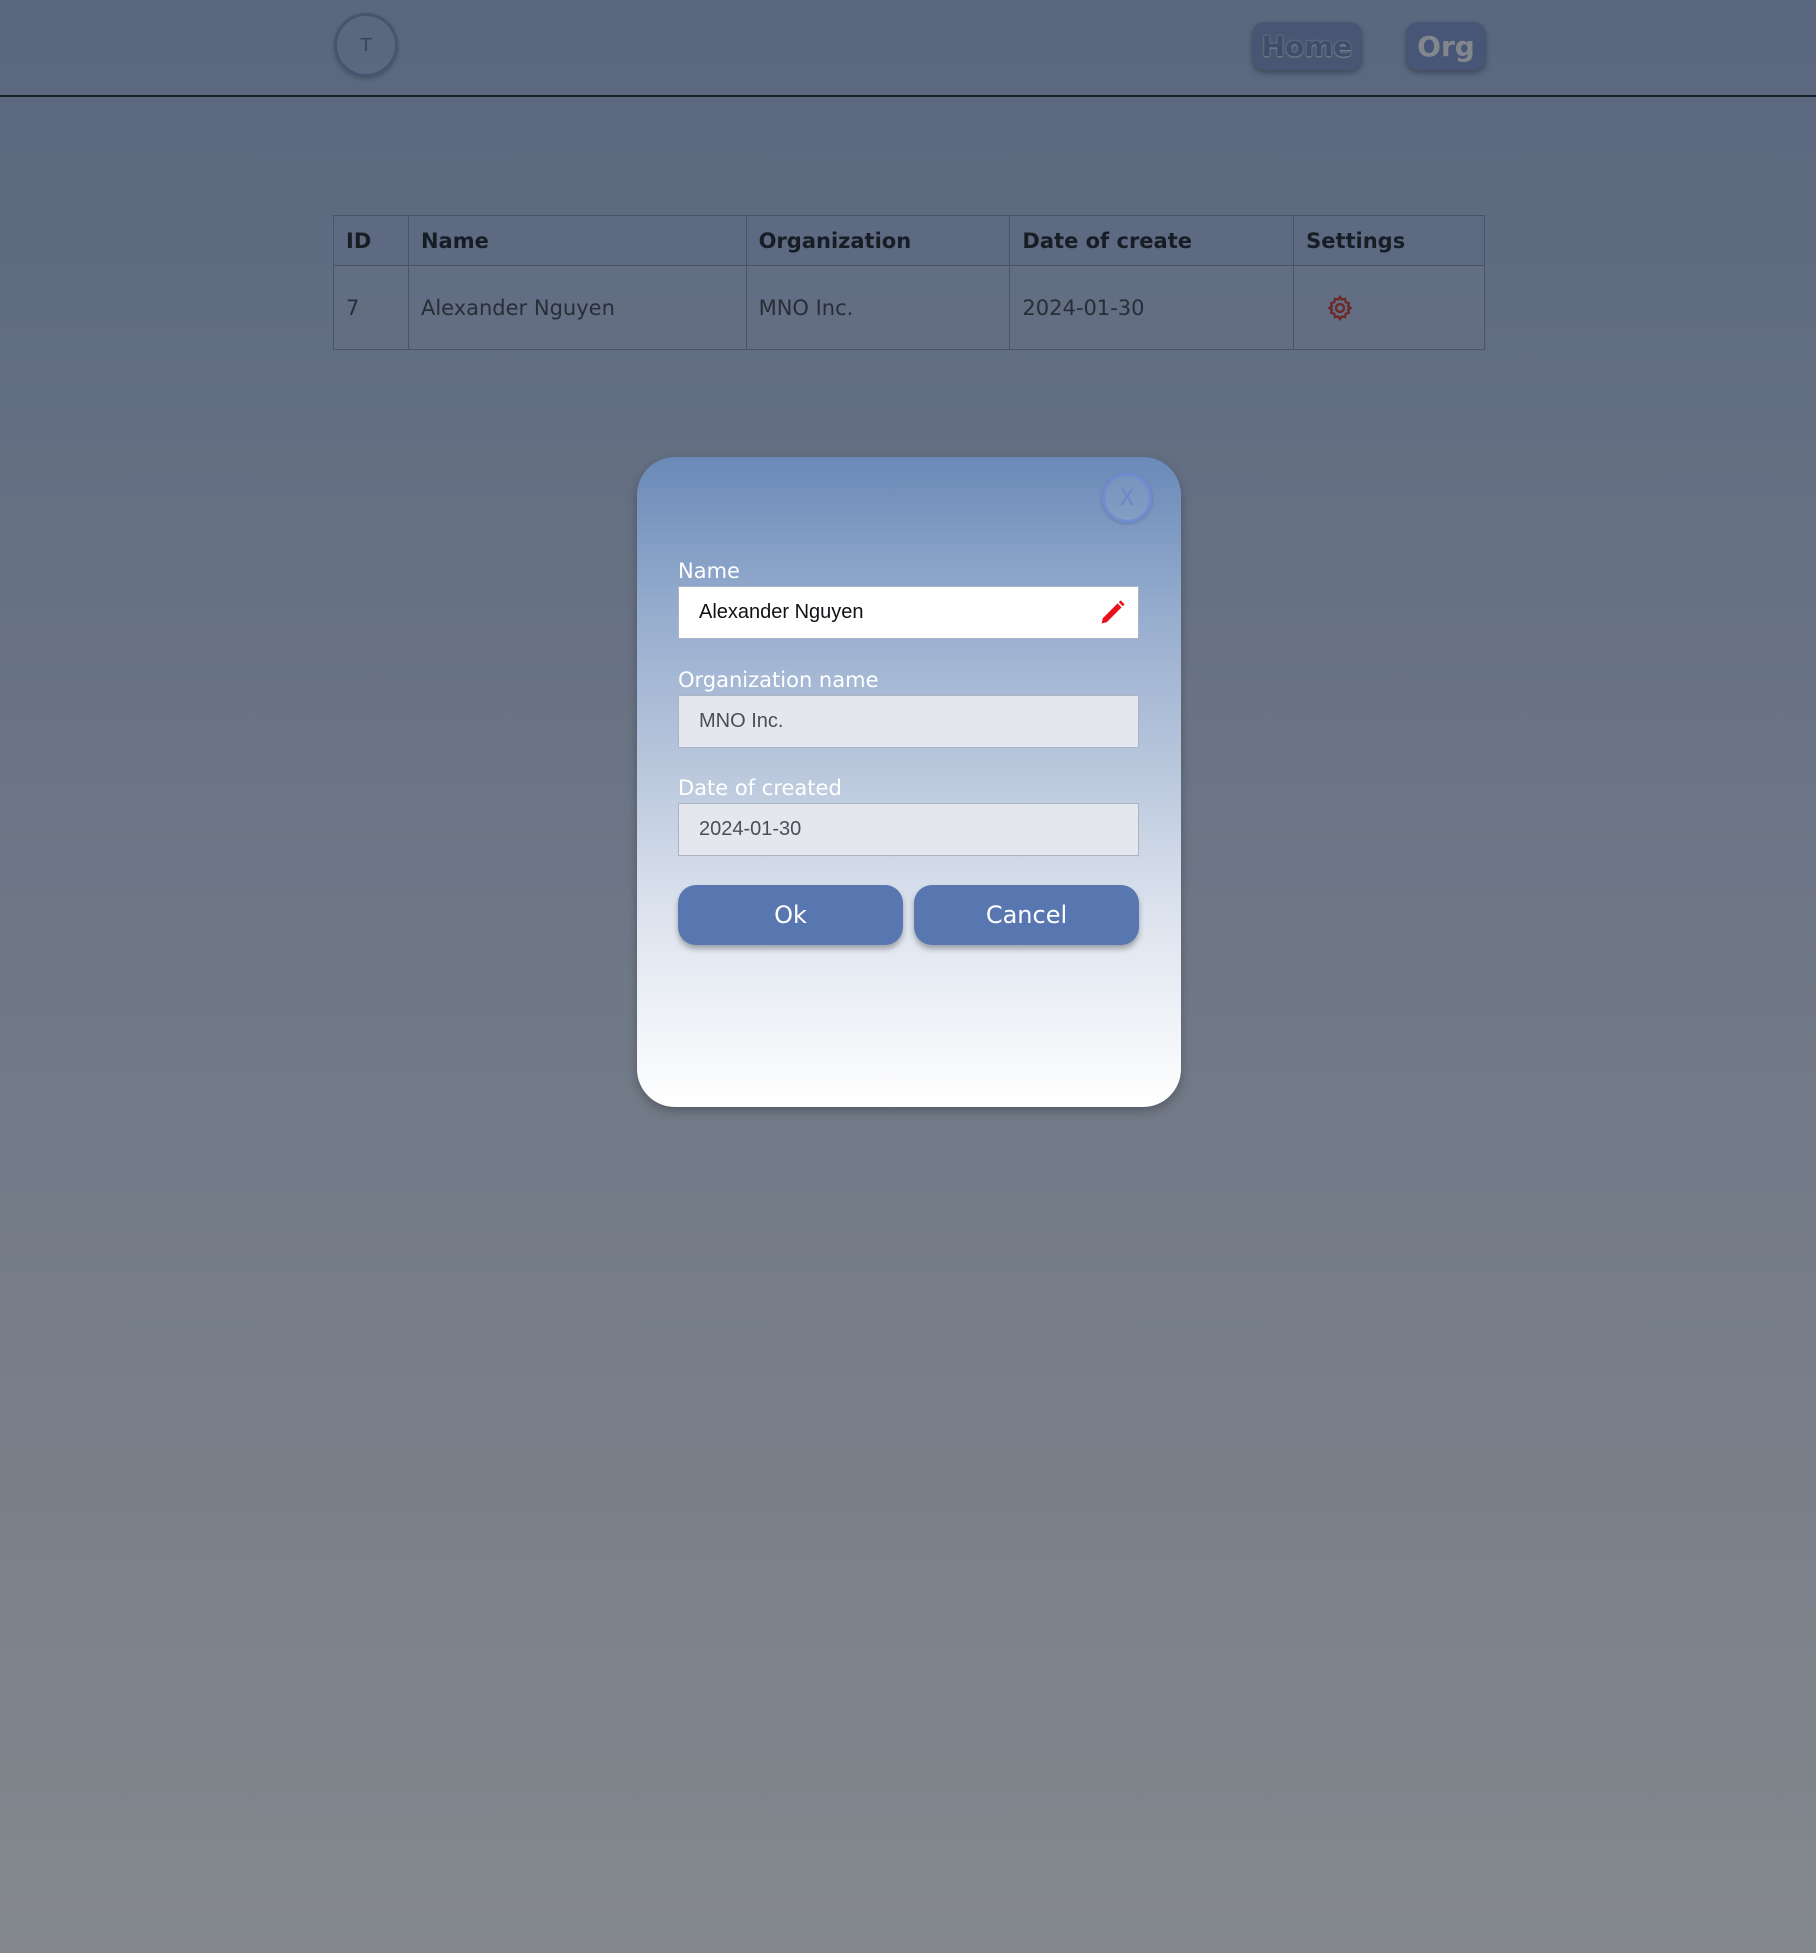  Describe the element at coordinates (709, 571) in the screenshot. I see `name-label: Name` at that location.